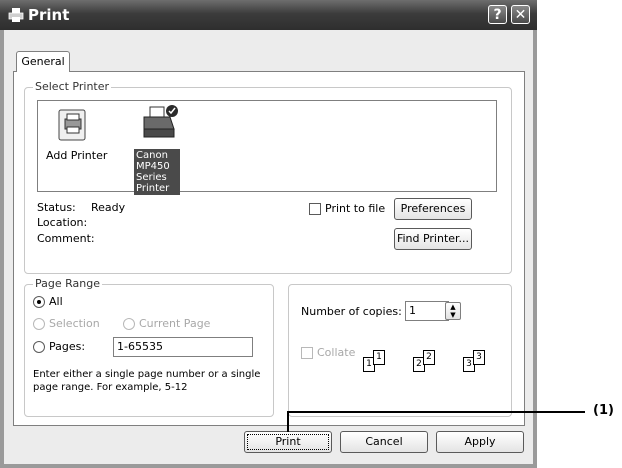 This screenshot has width=622, height=468. What do you see at coordinates (43, 61) in the screenshot?
I see `tab-general: General` at bounding box center [43, 61].